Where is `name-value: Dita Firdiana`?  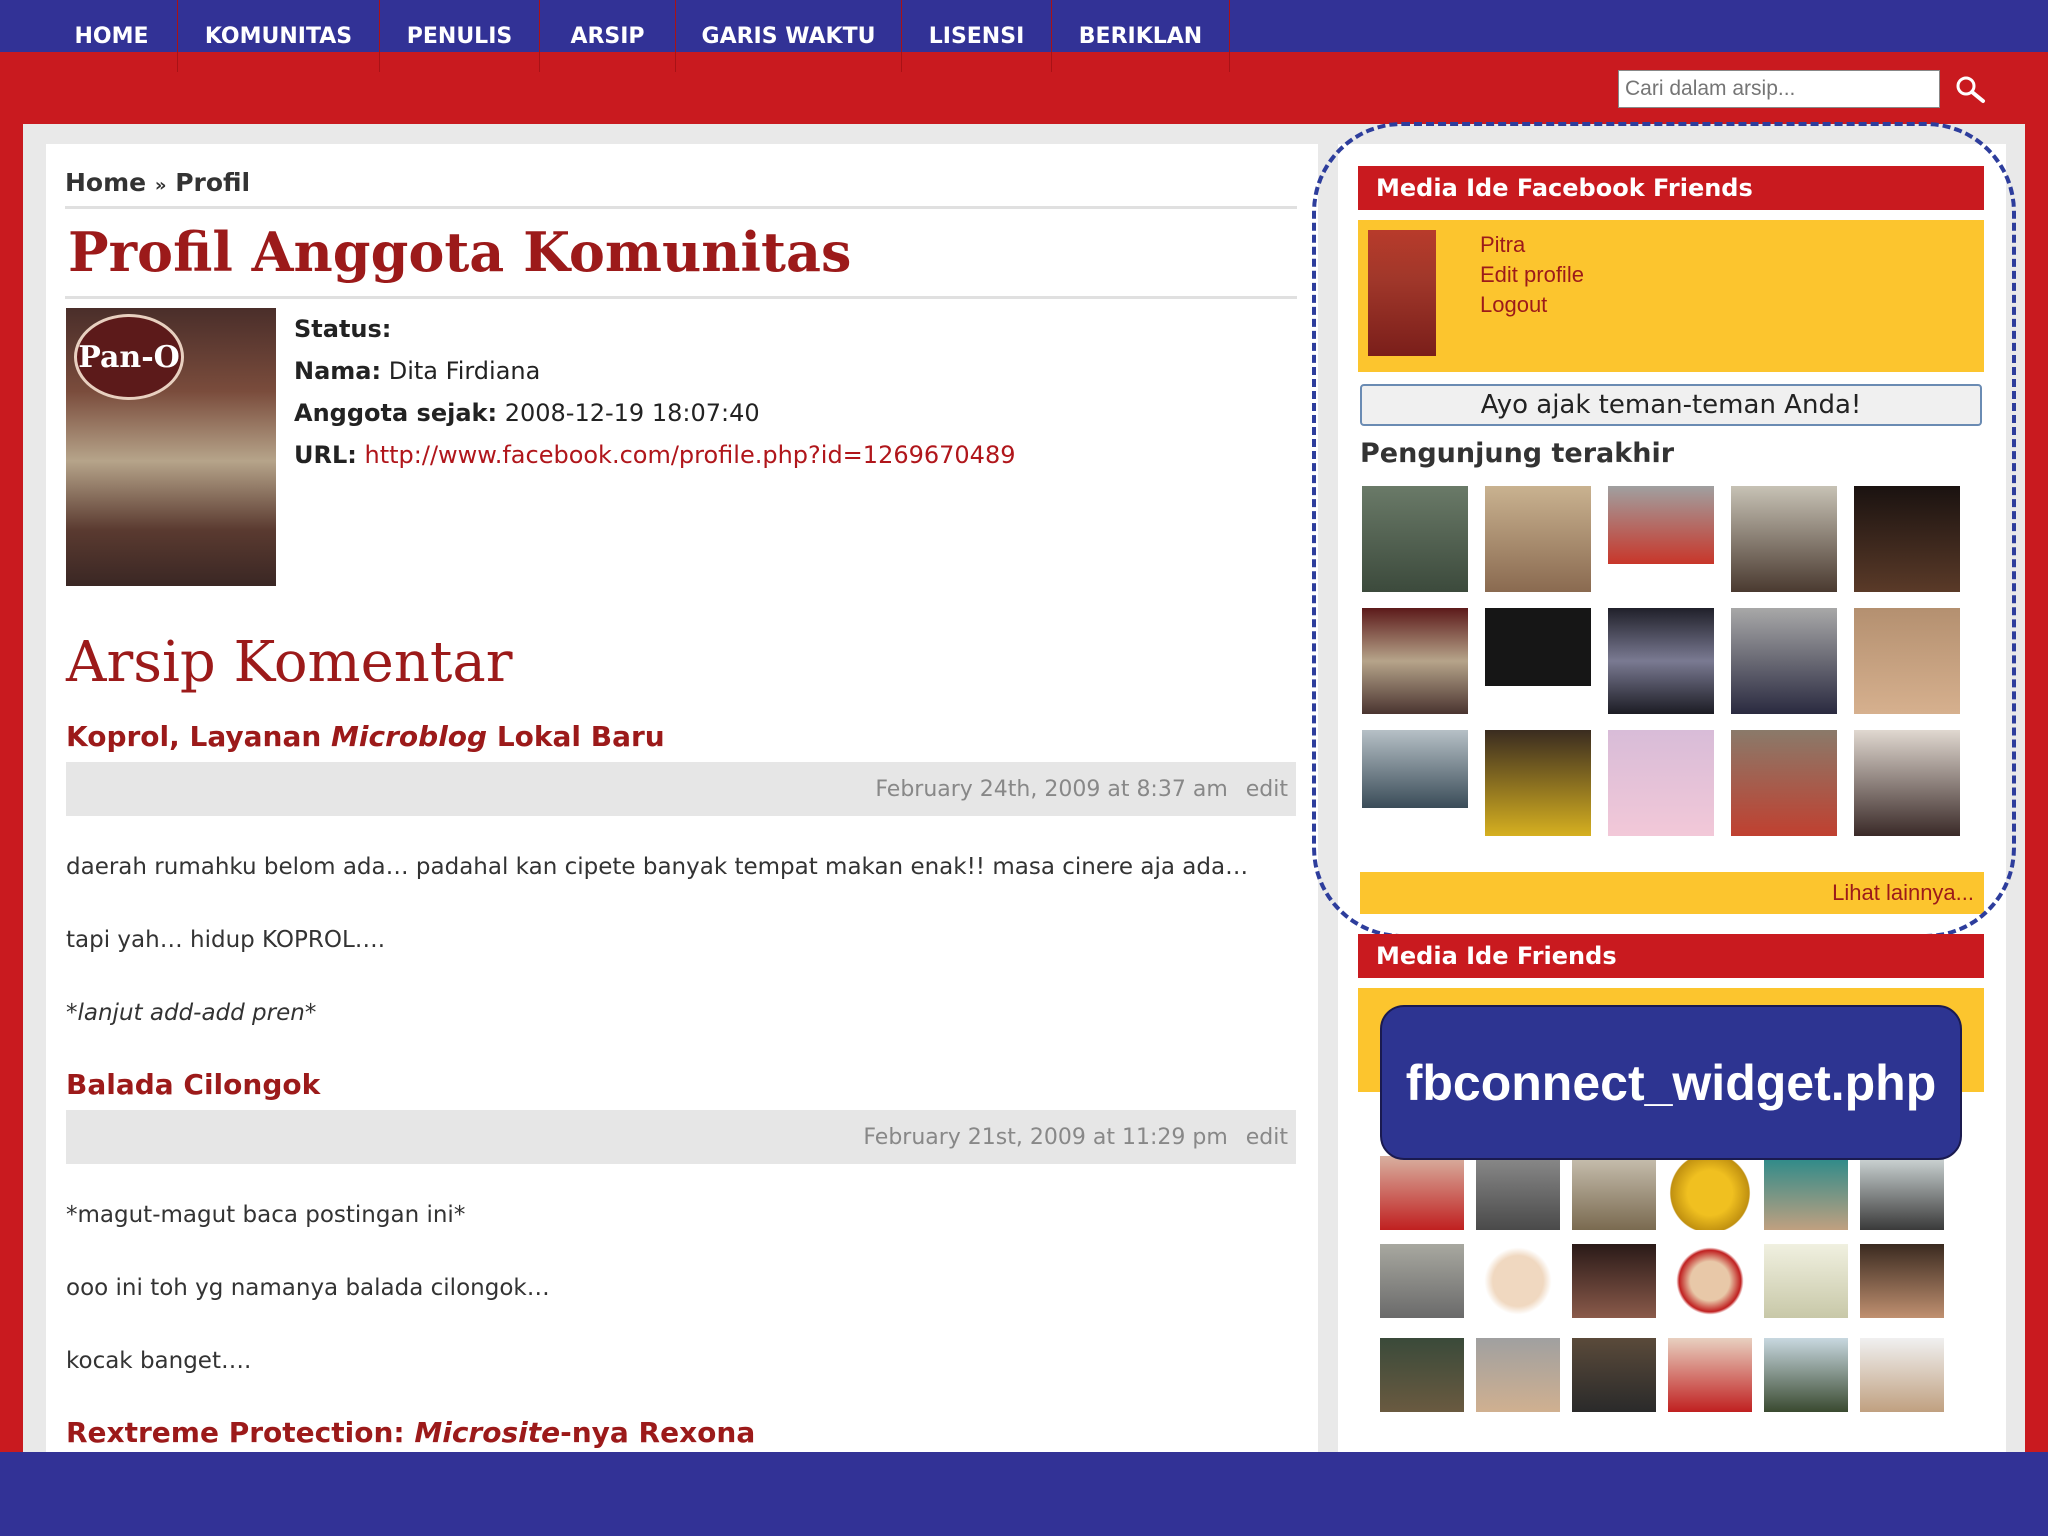 name-value: Dita Firdiana is located at coordinates (464, 371).